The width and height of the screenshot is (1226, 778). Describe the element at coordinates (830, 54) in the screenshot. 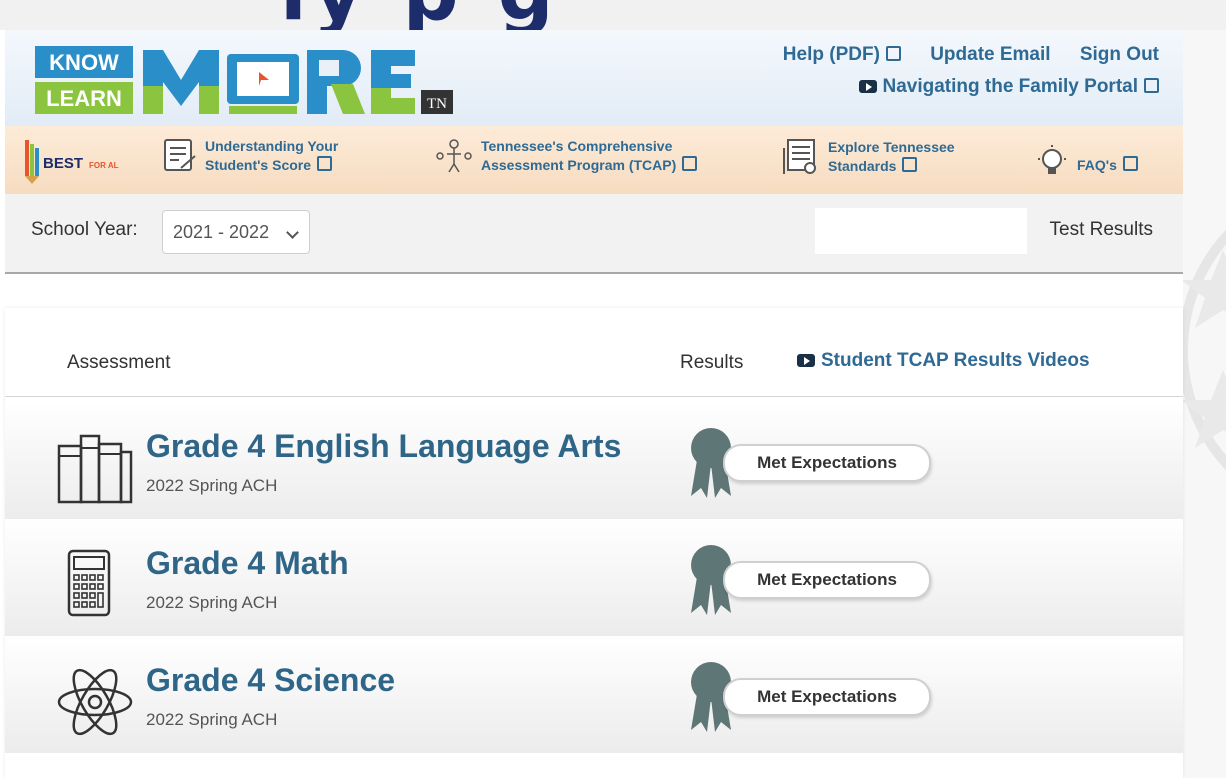

I see `help-pdf-link: Help (PDF)` at that location.